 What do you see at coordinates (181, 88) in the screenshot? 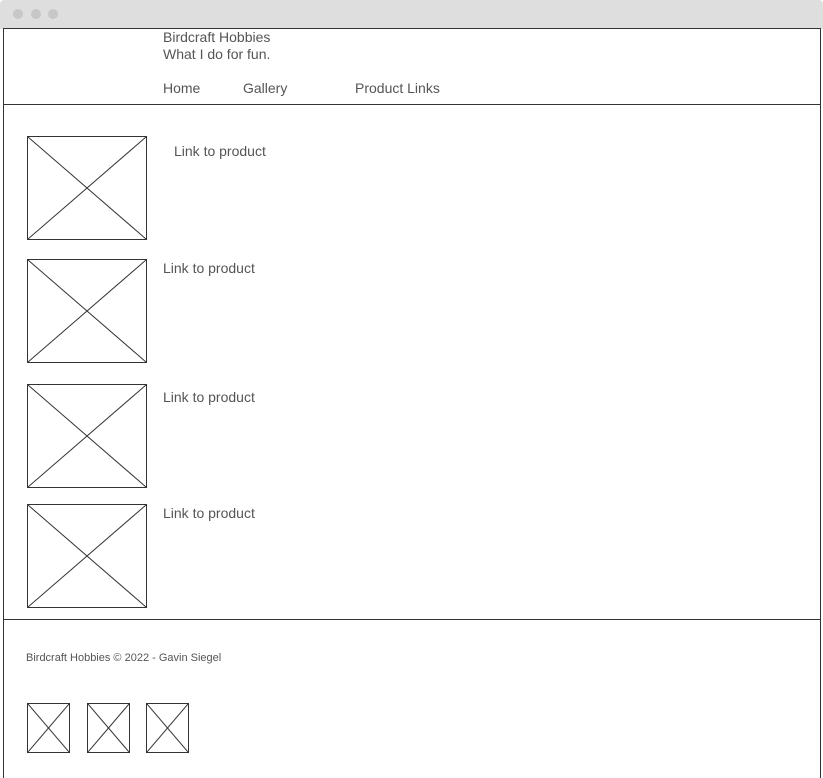
I see `nav-home: Home` at bounding box center [181, 88].